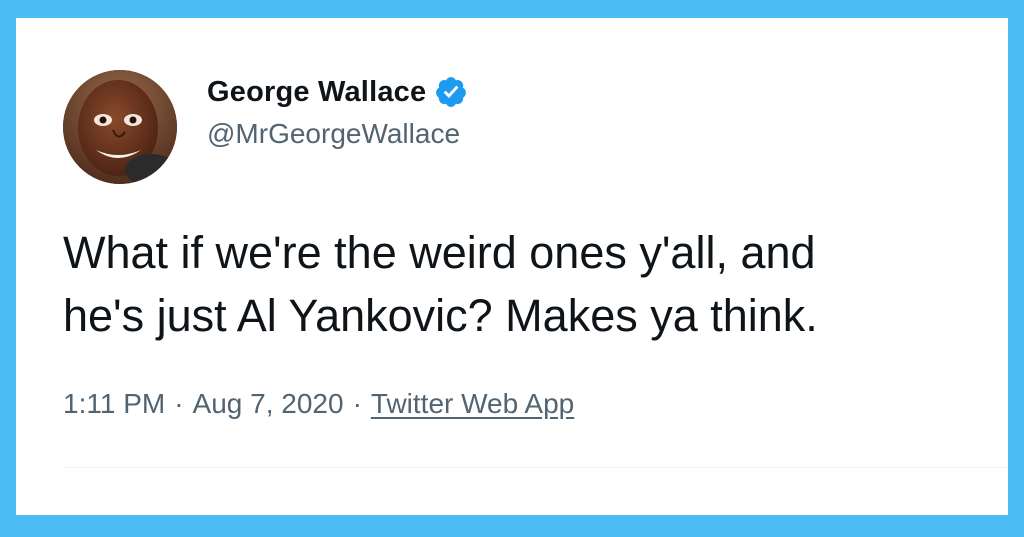  I want to click on tweet-time: 1:11 PM, so click(114, 403).